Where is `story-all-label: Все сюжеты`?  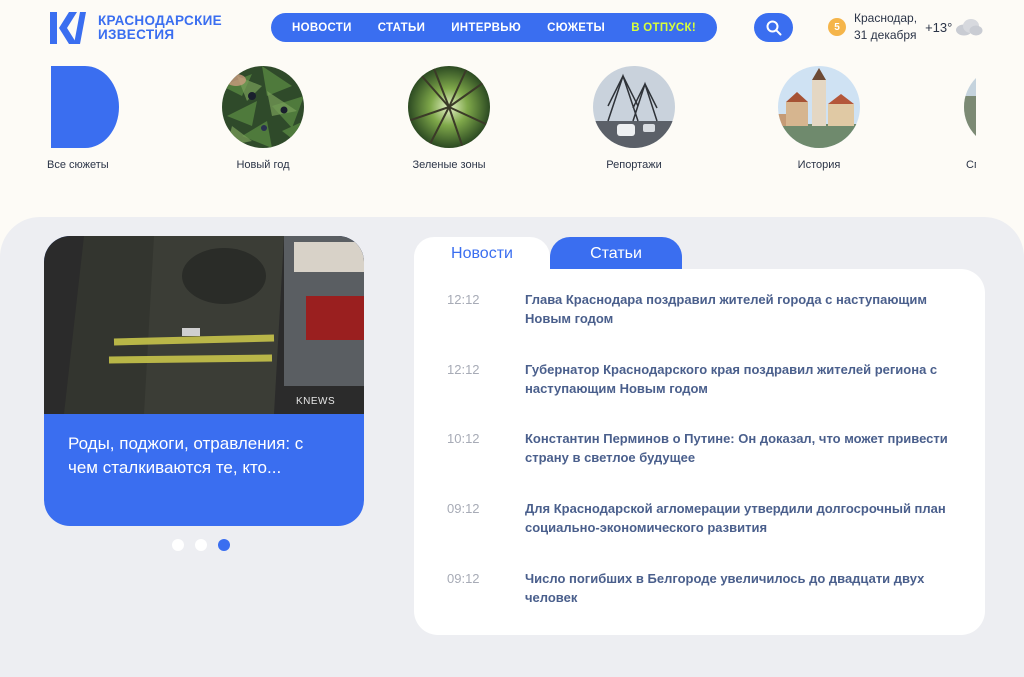
story-all-label: Все сюжеты is located at coordinates (78, 165).